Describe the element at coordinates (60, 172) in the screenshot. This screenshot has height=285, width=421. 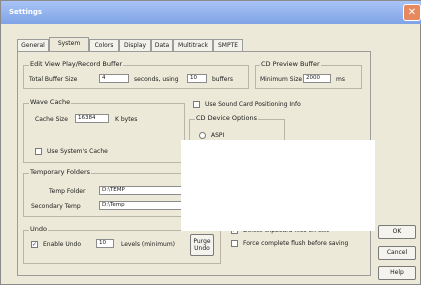
I see `temp-folders-title: Temporary Folders` at that location.